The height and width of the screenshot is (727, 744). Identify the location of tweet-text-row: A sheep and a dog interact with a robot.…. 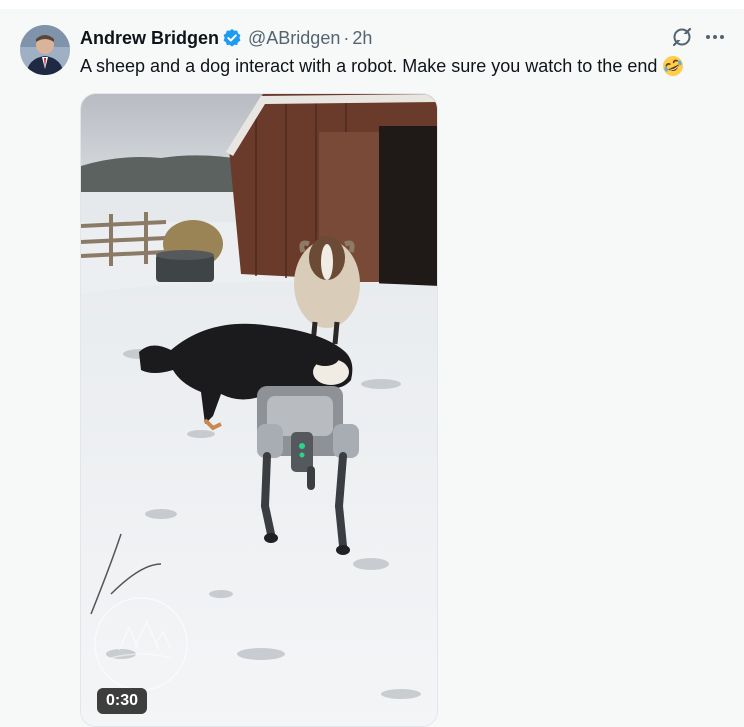
(382, 66).